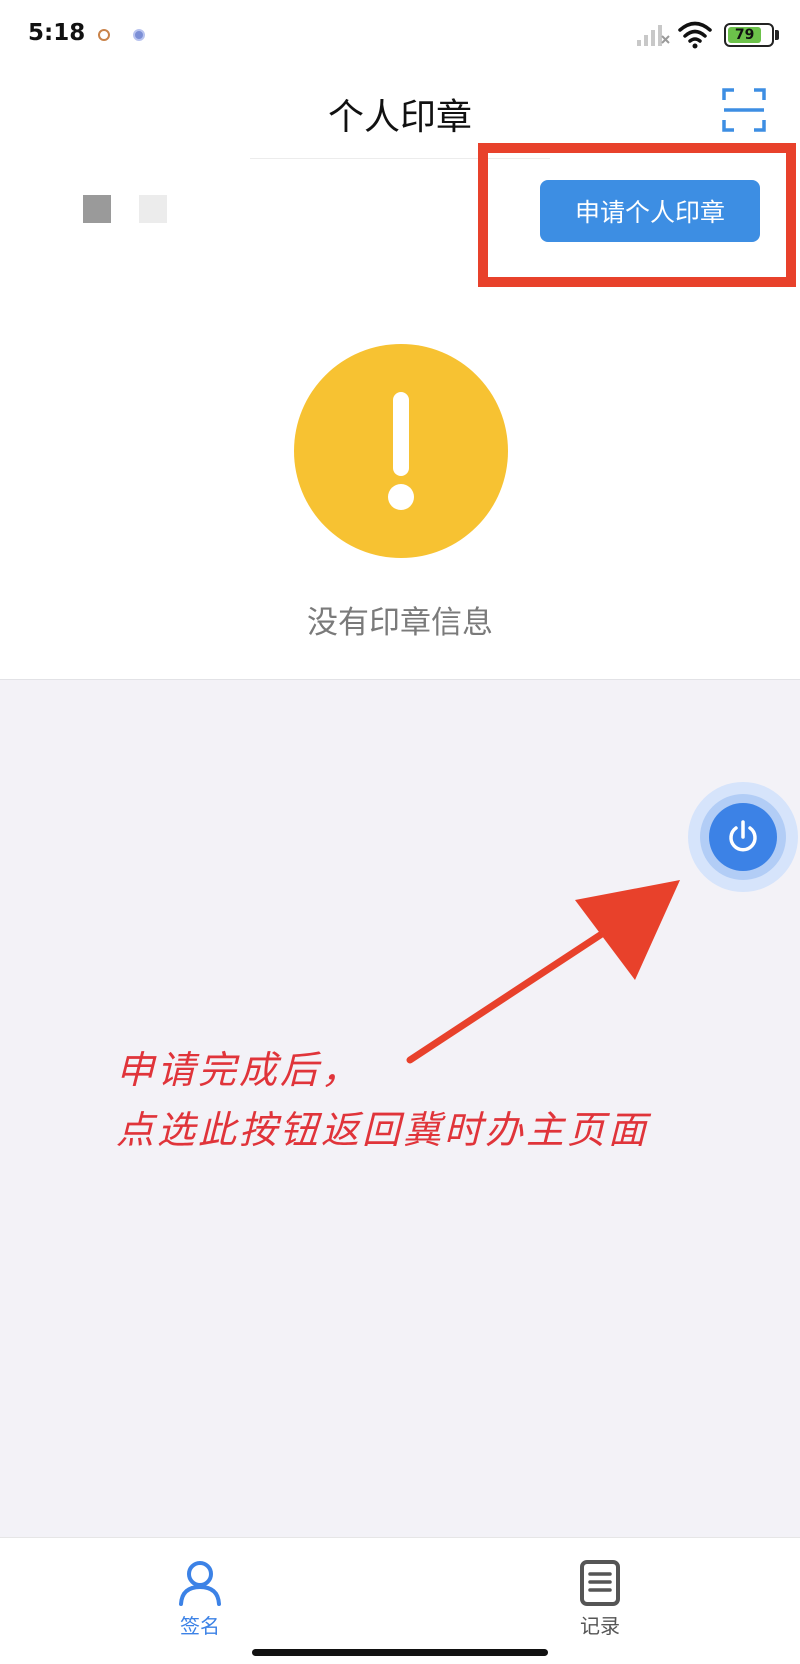  I want to click on return-home-button, so click(743, 837).